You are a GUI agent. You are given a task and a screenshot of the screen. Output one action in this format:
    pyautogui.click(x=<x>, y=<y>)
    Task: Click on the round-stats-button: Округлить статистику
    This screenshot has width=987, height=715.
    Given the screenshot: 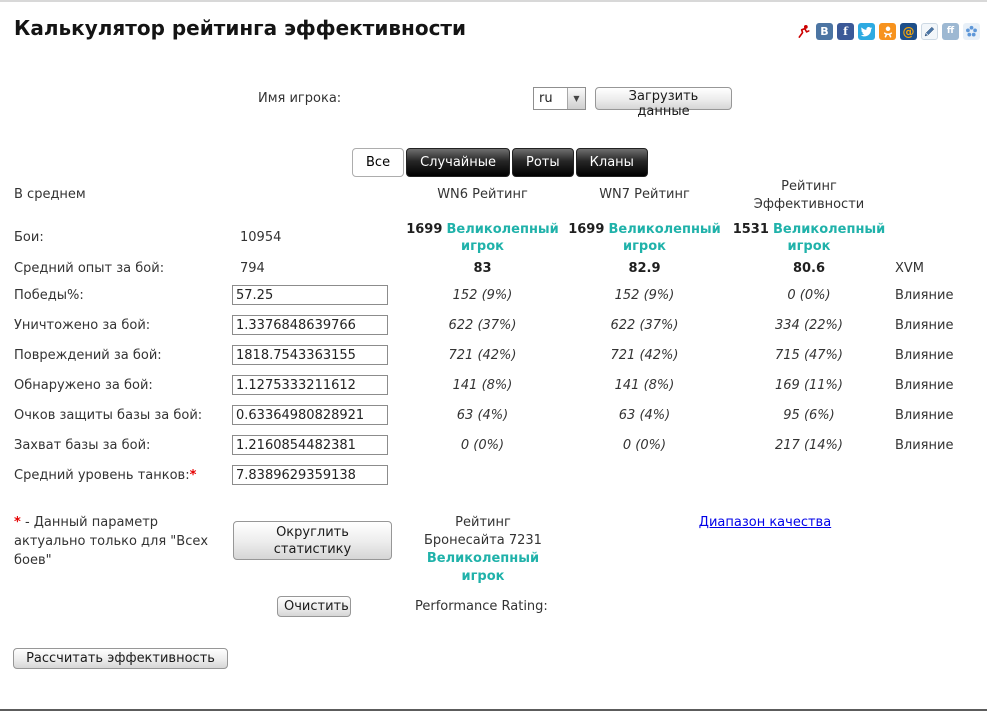 What is the action you would take?
    pyautogui.click(x=312, y=540)
    